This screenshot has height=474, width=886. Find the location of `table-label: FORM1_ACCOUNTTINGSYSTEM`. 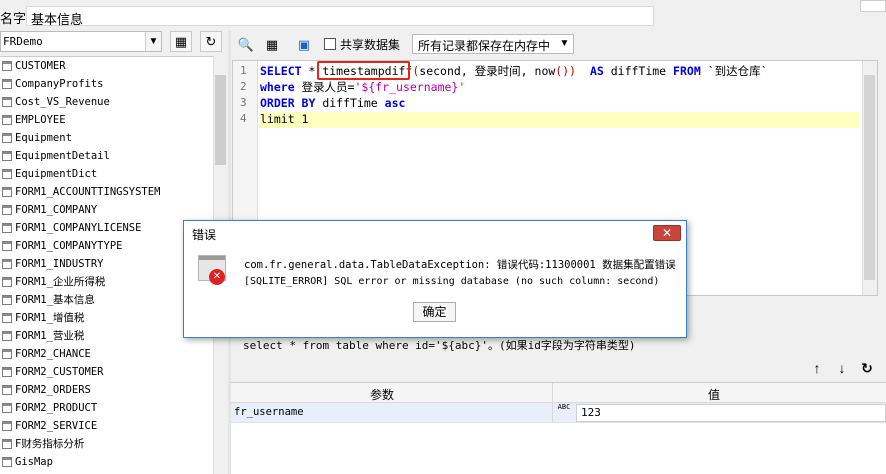

table-label: FORM1_ACCOUNTTINGSYSTEM is located at coordinates (88, 192).